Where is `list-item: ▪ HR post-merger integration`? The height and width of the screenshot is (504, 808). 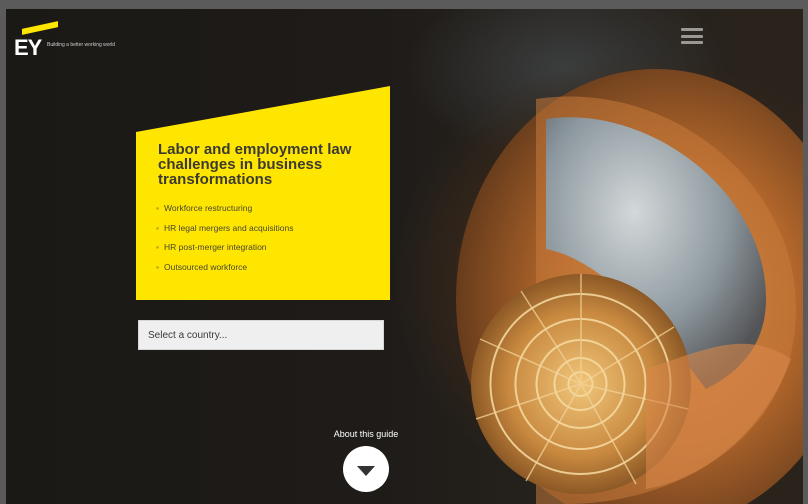 list-item: ▪ HR post-merger integration is located at coordinates (224, 252).